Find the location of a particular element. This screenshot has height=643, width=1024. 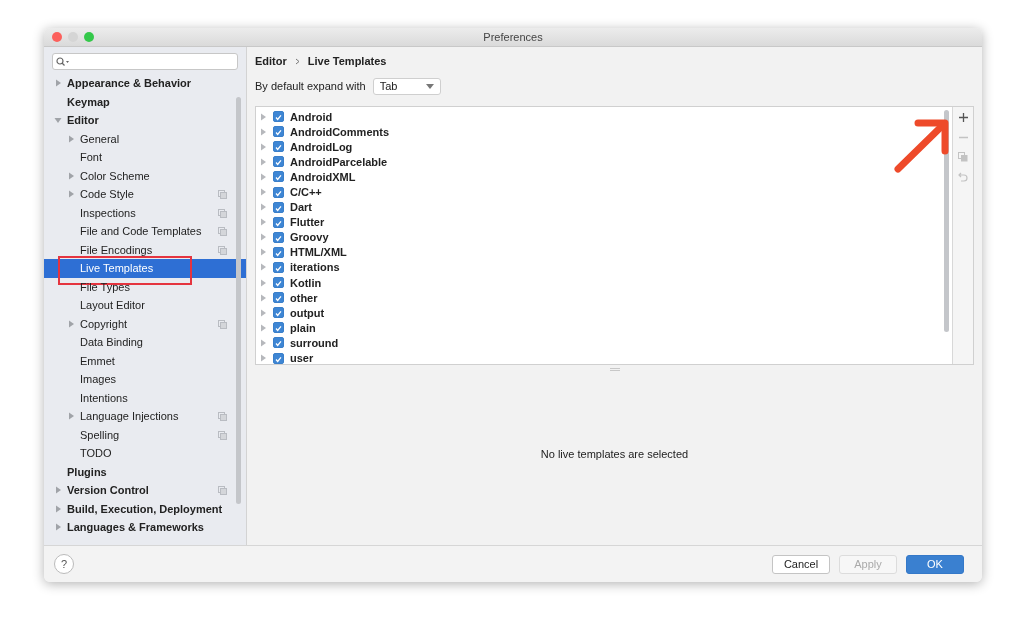

sidebar-item: Copyright is located at coordinates (145, 323).